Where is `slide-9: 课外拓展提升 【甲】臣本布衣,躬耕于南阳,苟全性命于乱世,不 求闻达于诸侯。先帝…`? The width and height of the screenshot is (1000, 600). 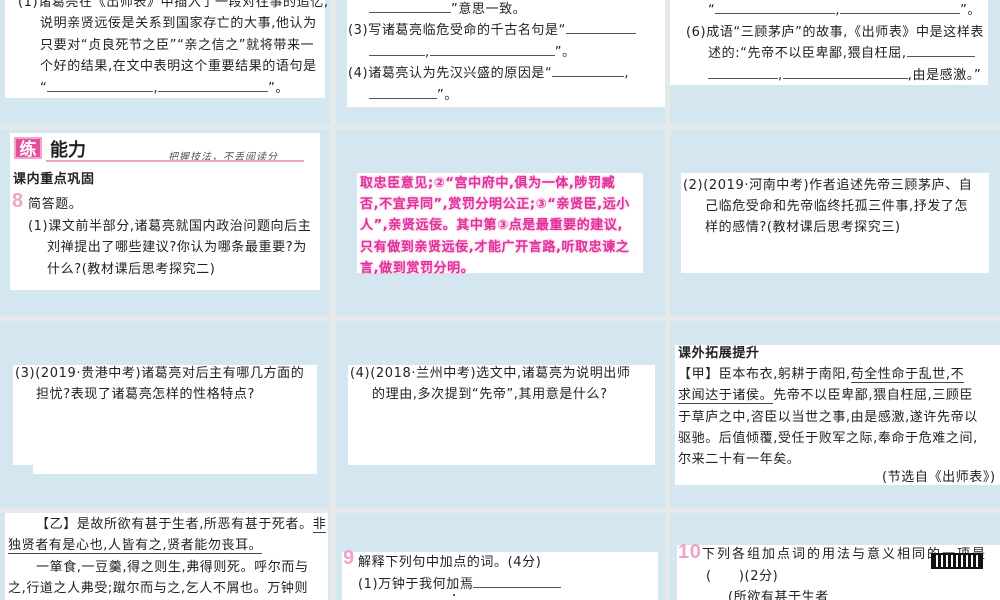
slide-9: 课外拓展提升 【甲】臣本布衣,躬耕于南阳,苟全性命于乱世,不 求闻达于诸侯。先帝… is located at coordinates (835, 414).